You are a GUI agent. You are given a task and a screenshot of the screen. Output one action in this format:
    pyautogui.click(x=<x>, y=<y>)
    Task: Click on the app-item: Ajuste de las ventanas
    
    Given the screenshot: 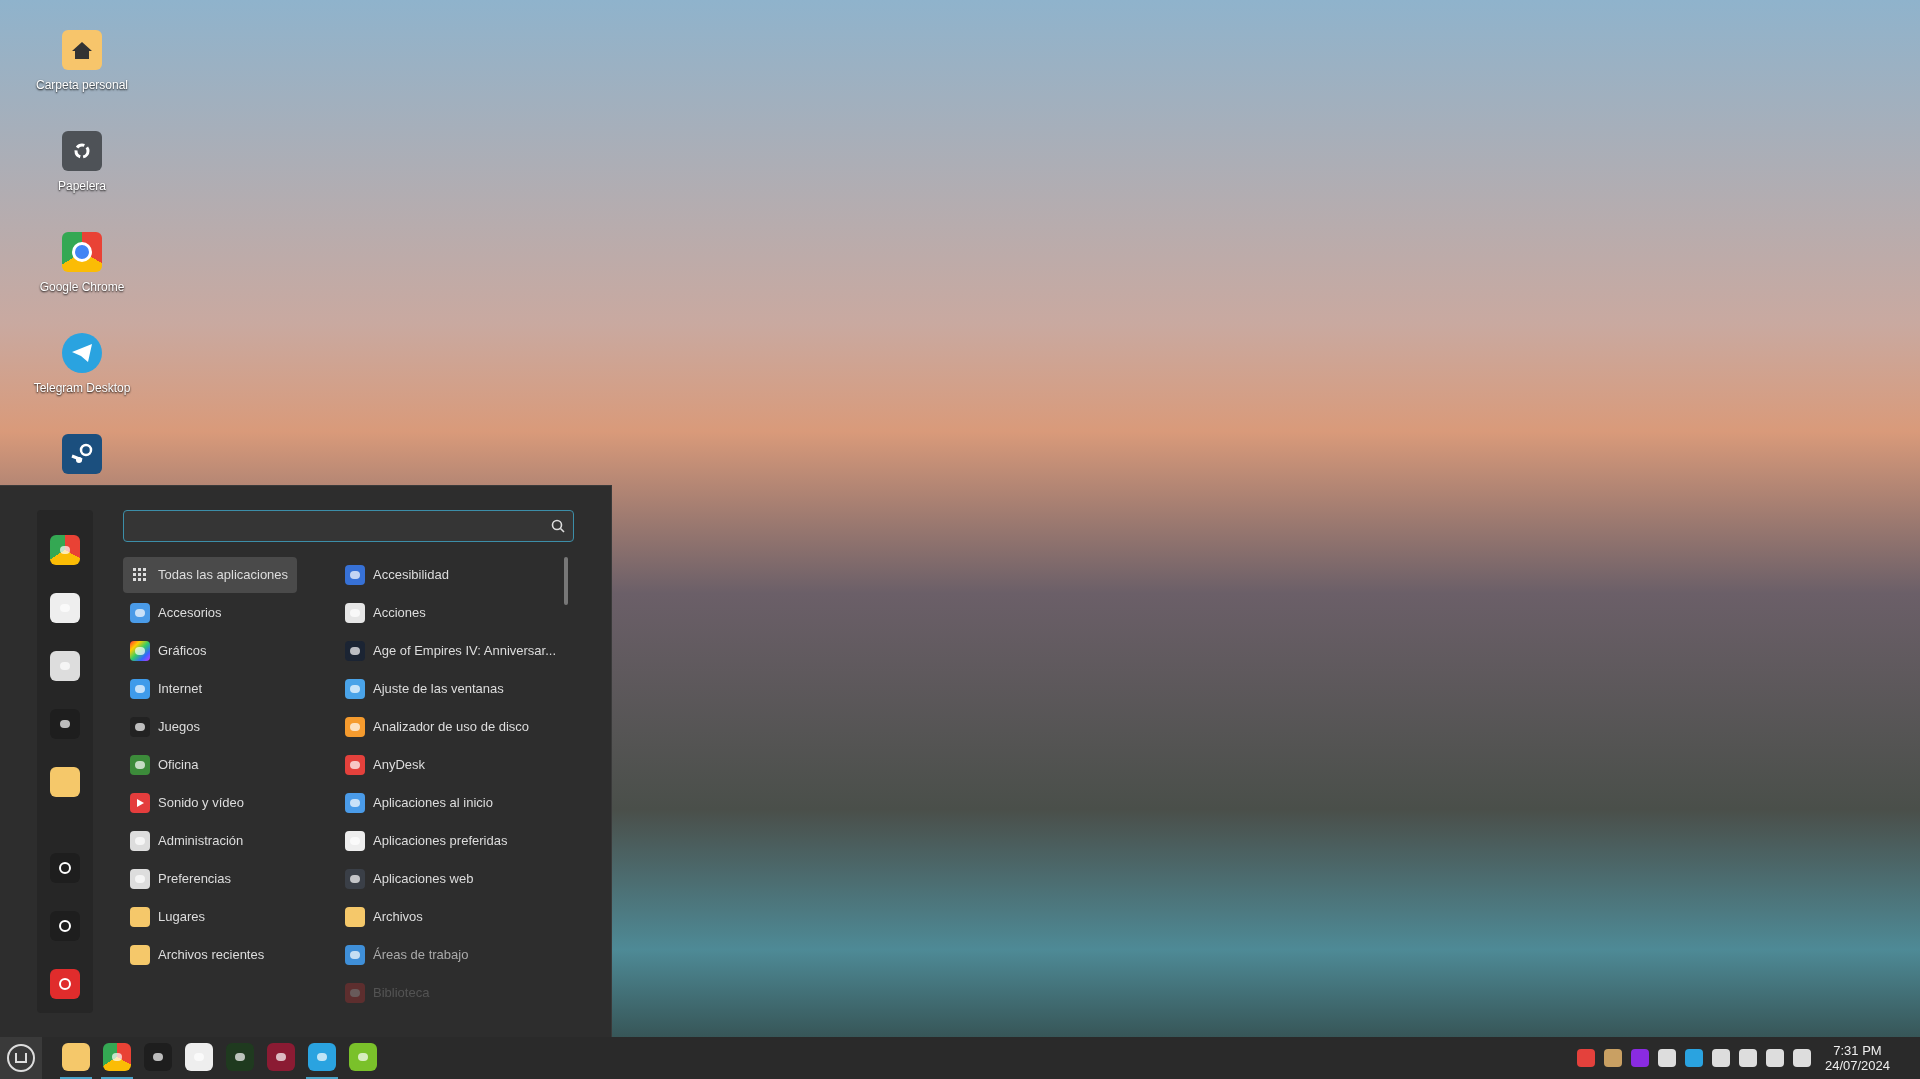 What is the action you would take?
    pyautogui.click(x=458, y=689)
    